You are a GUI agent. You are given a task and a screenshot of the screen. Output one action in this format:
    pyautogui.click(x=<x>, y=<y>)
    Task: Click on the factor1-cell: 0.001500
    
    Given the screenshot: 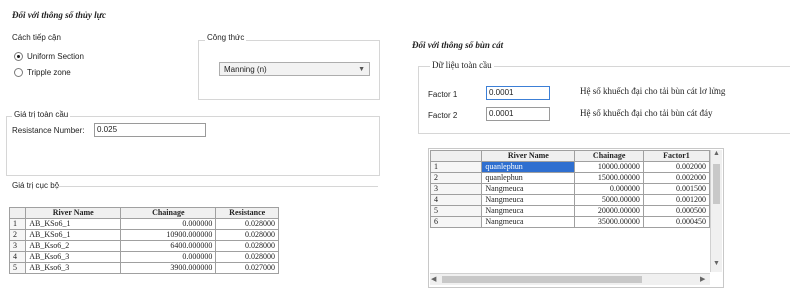 What is the action you would take?
    pyautogui.click(x=676, y=189)
    